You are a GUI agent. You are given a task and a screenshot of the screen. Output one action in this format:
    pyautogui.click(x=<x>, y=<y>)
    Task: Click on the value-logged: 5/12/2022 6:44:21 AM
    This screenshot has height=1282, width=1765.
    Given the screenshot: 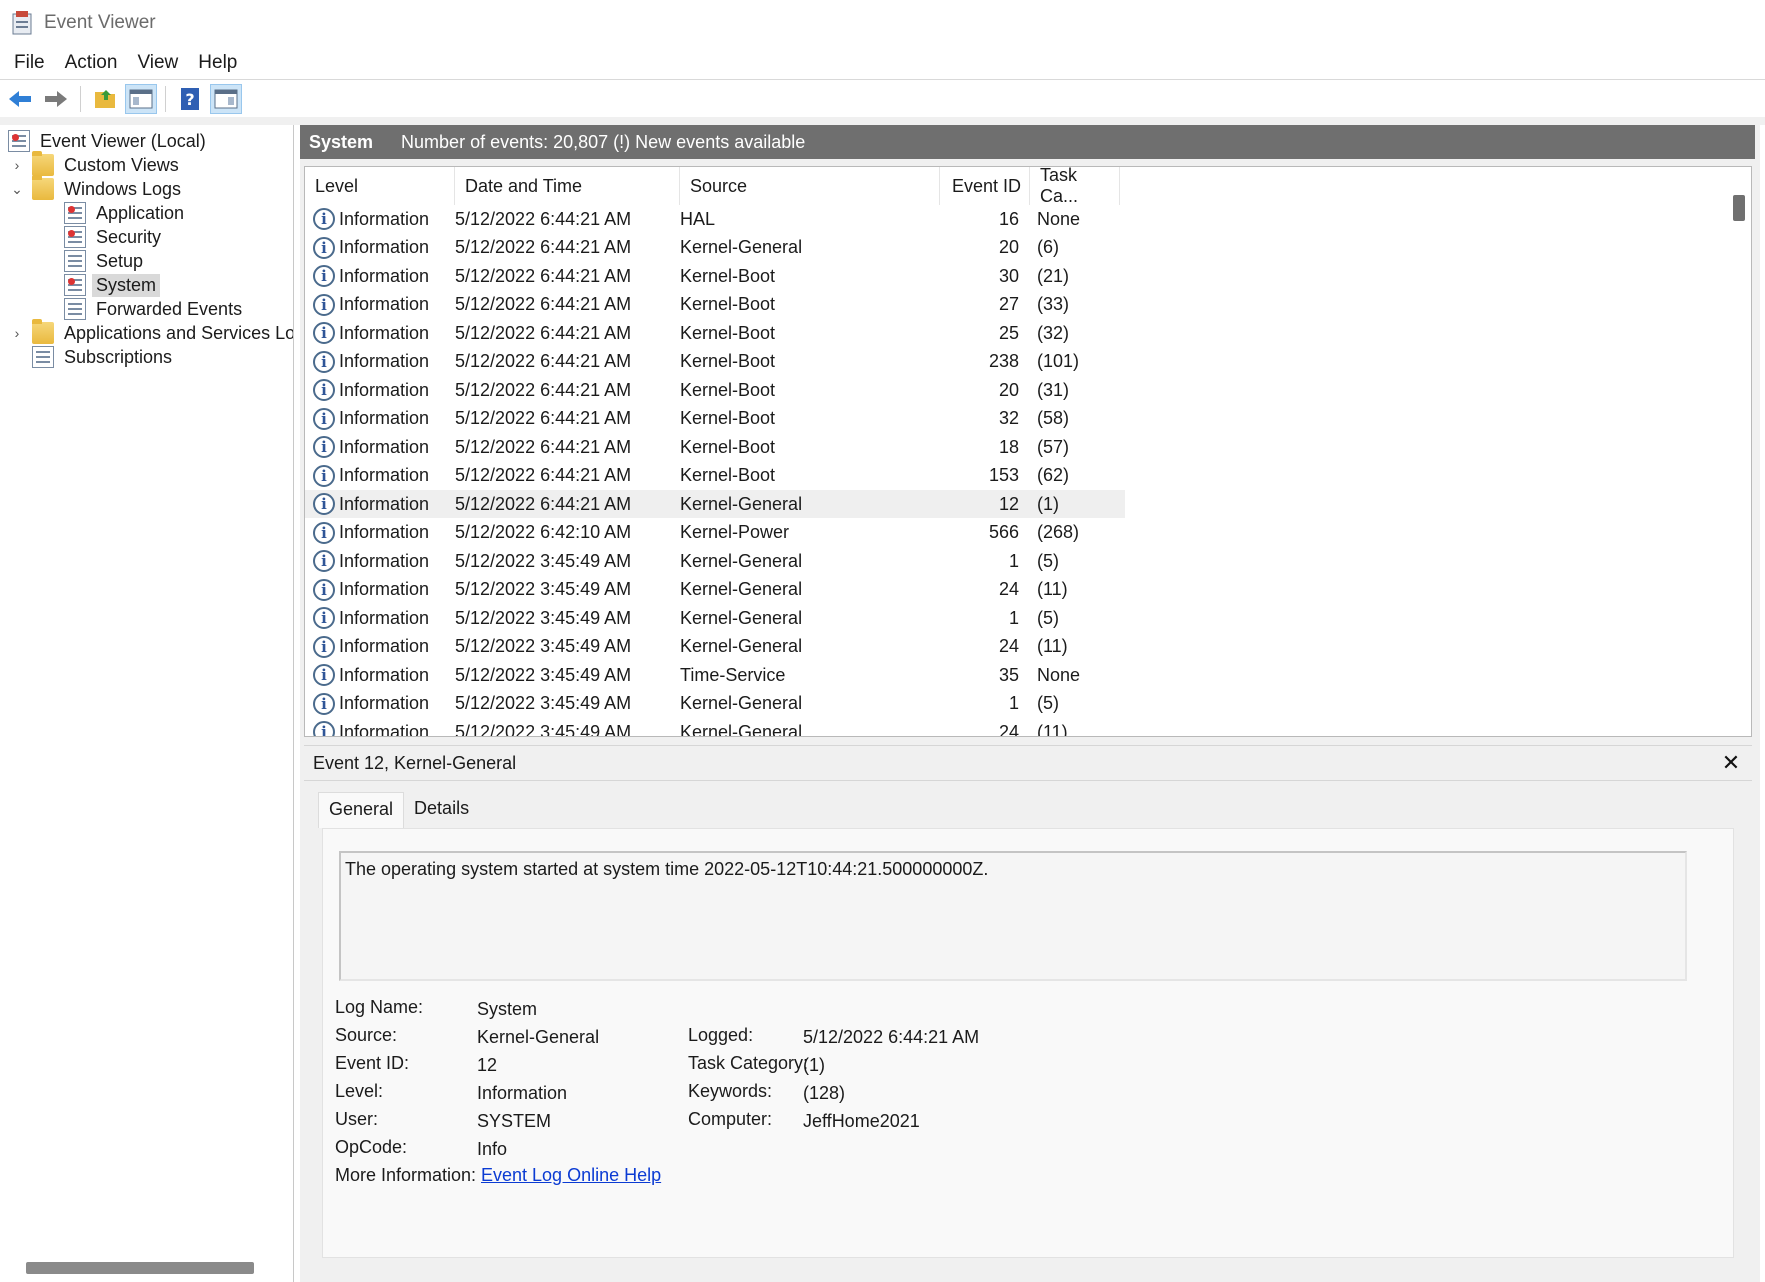 What is the action you would take?
    pyautogui.click(x=891, y=1037)
    